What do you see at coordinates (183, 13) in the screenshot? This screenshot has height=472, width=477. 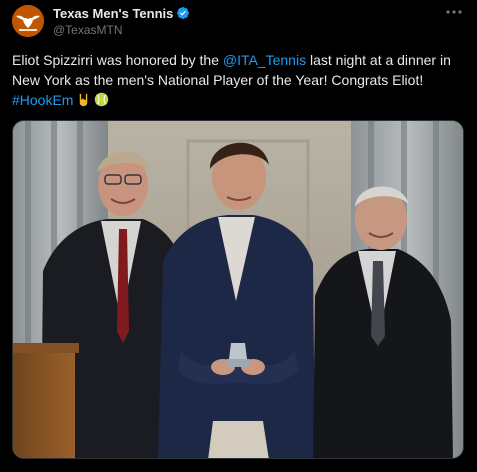 I see `verified-badge-icon` at bounding box center [183, 13].